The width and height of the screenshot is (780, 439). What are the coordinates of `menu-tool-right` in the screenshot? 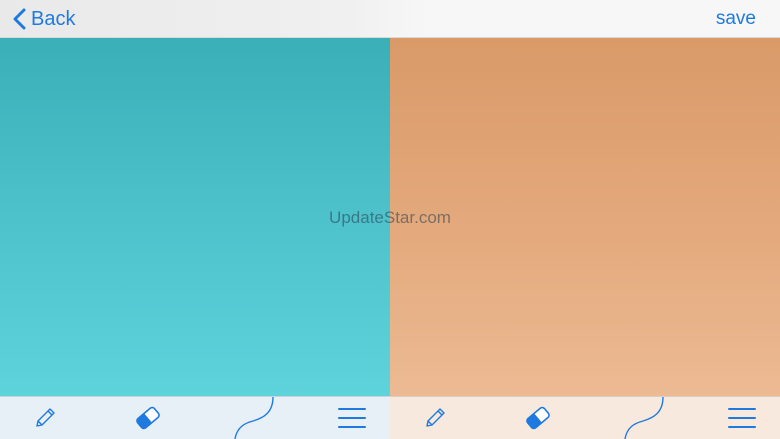 It's located at (742, 418).